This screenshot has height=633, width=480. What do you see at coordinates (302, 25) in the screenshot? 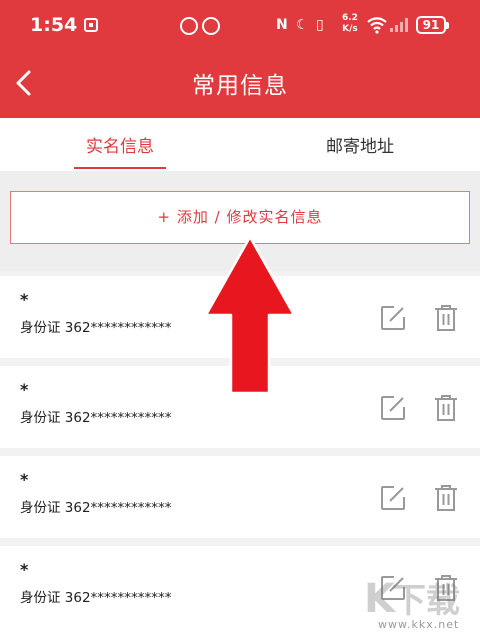
I see `moon-icon: ☾` at bounding box center [302, 25].